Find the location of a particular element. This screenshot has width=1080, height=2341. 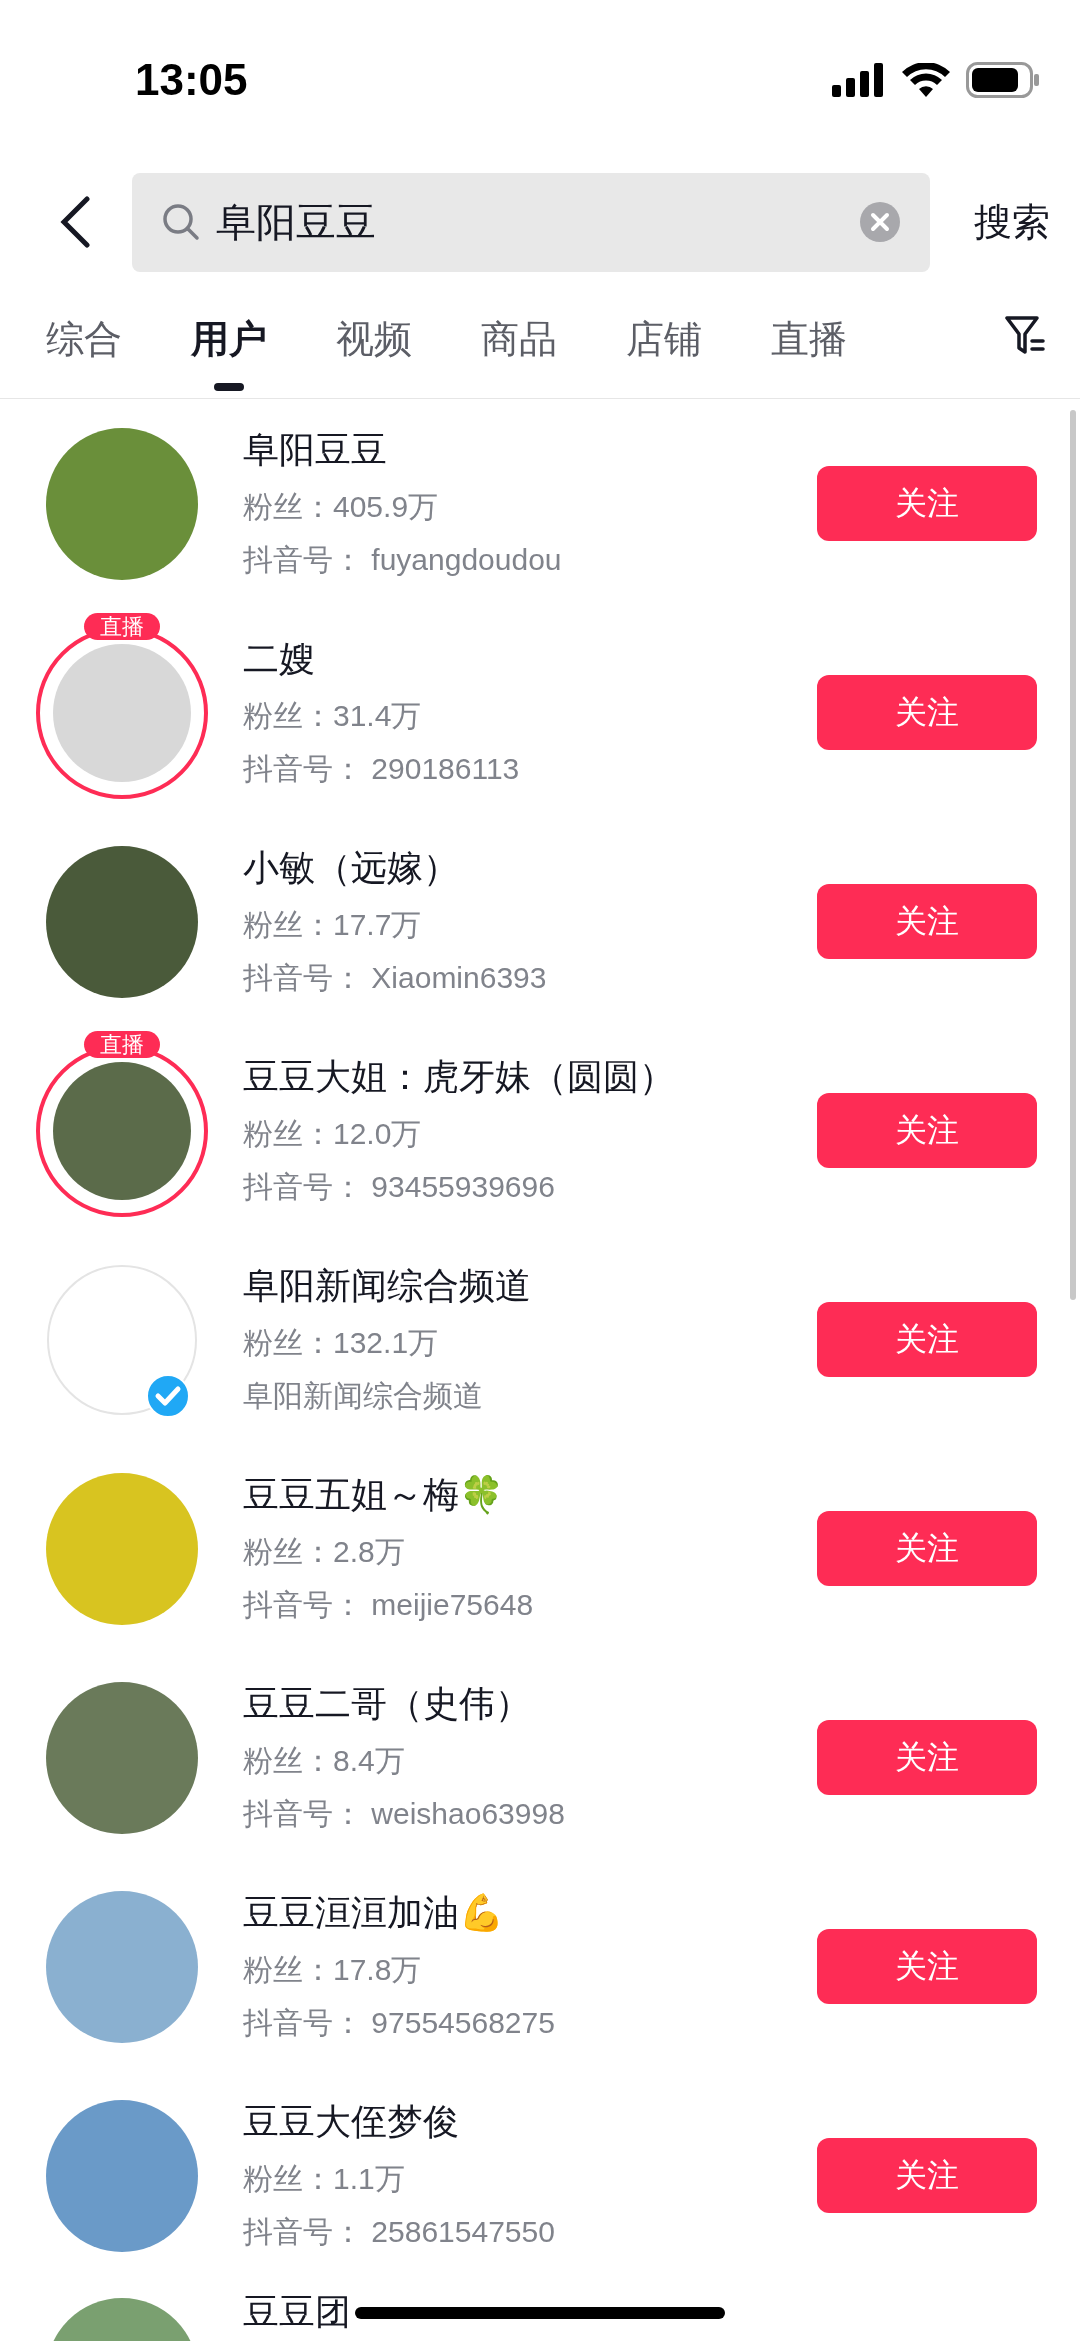

category-tab: 商品 is located at coordinates (519, 352).